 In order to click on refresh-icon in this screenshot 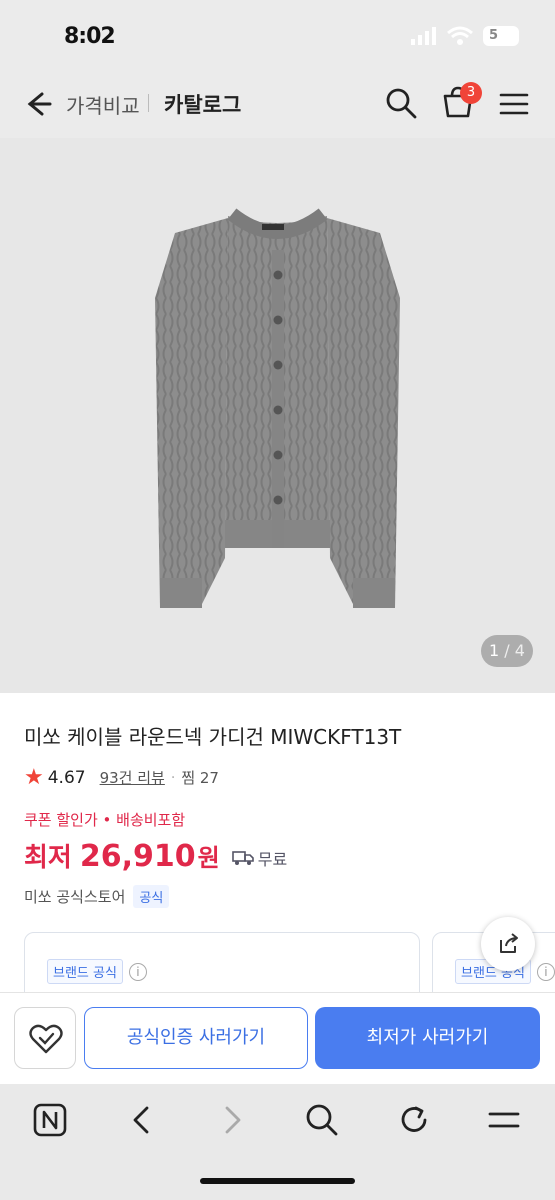, I will do `click(414, 1120)`.